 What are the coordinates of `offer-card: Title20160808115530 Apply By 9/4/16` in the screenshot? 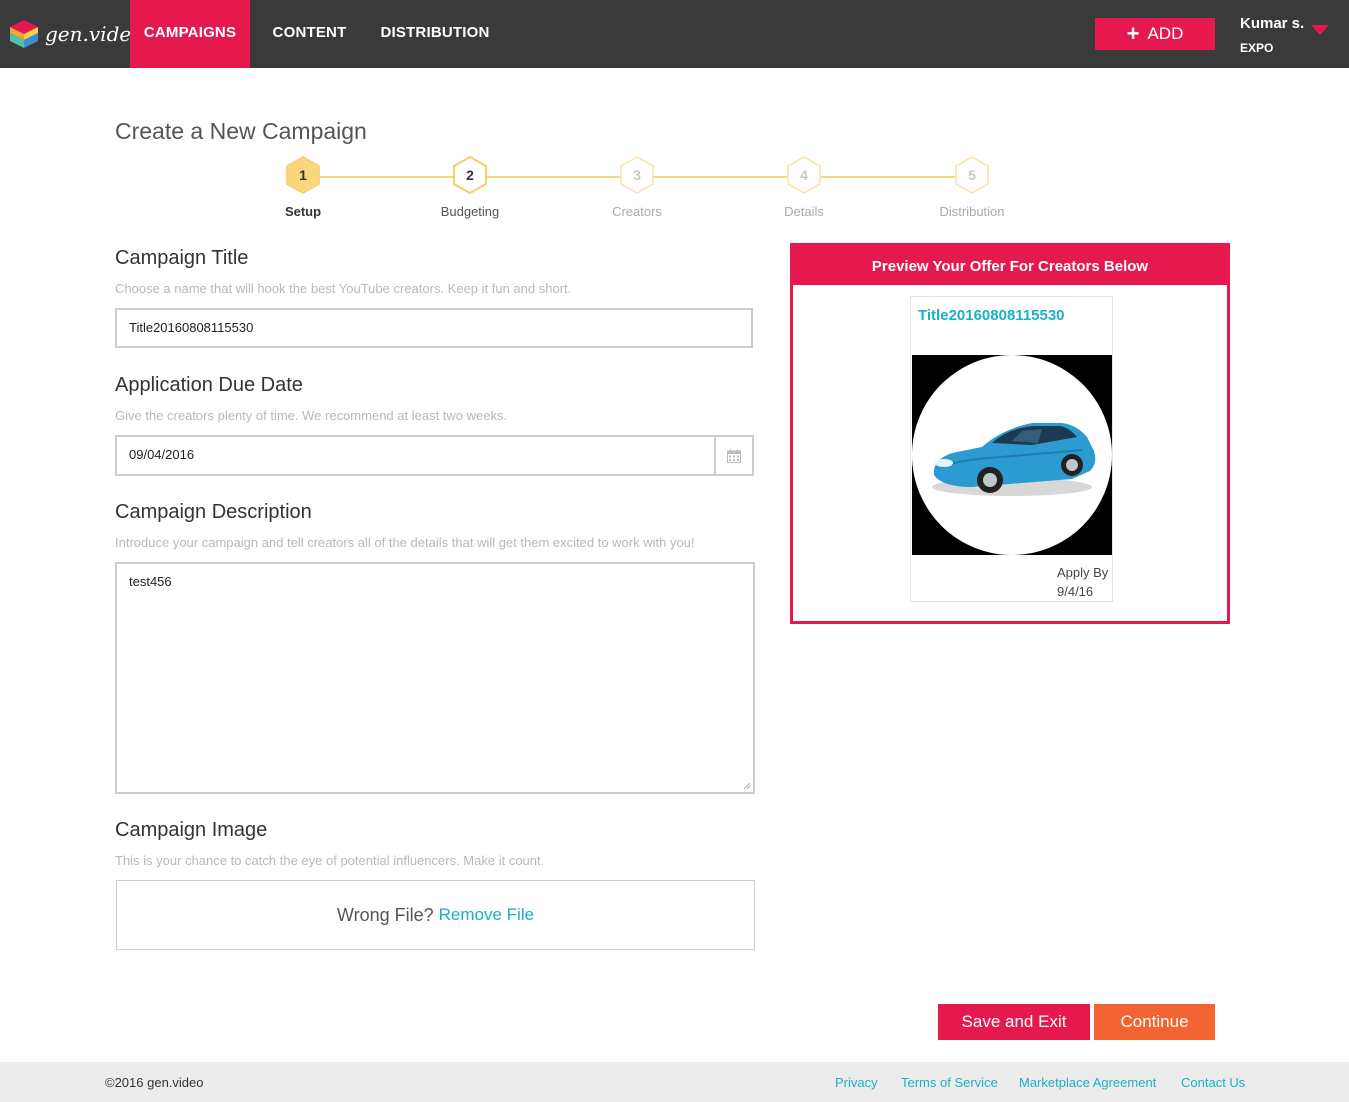 It's located at (1011, 449).